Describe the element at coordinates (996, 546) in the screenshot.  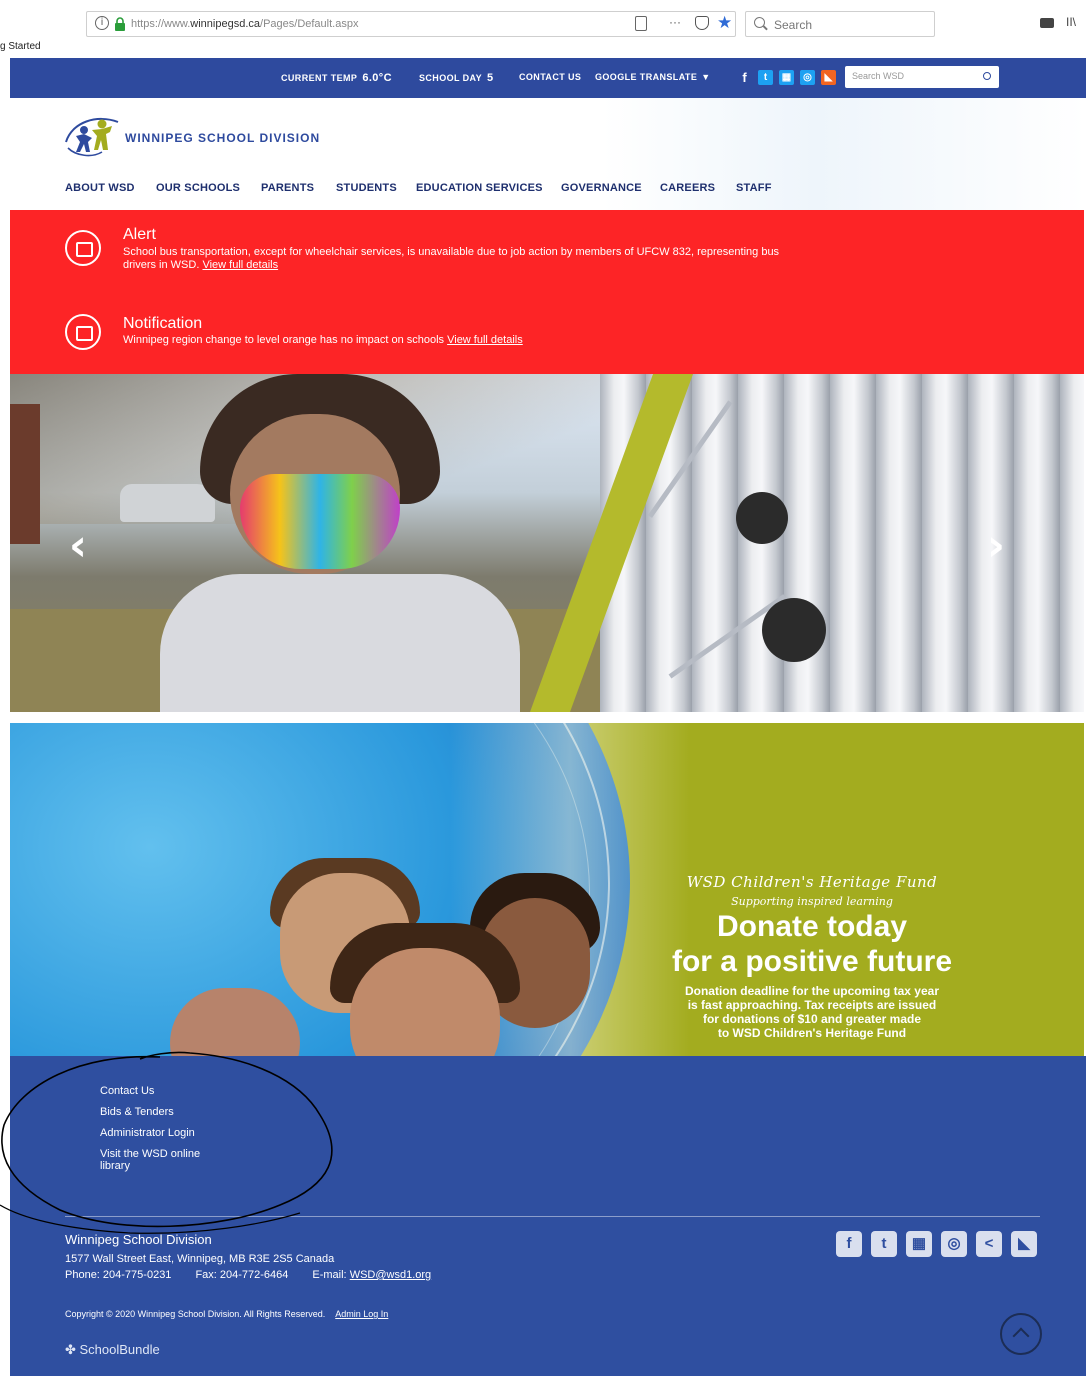
I see `slider-next-arrow-icon: ›` at that location.